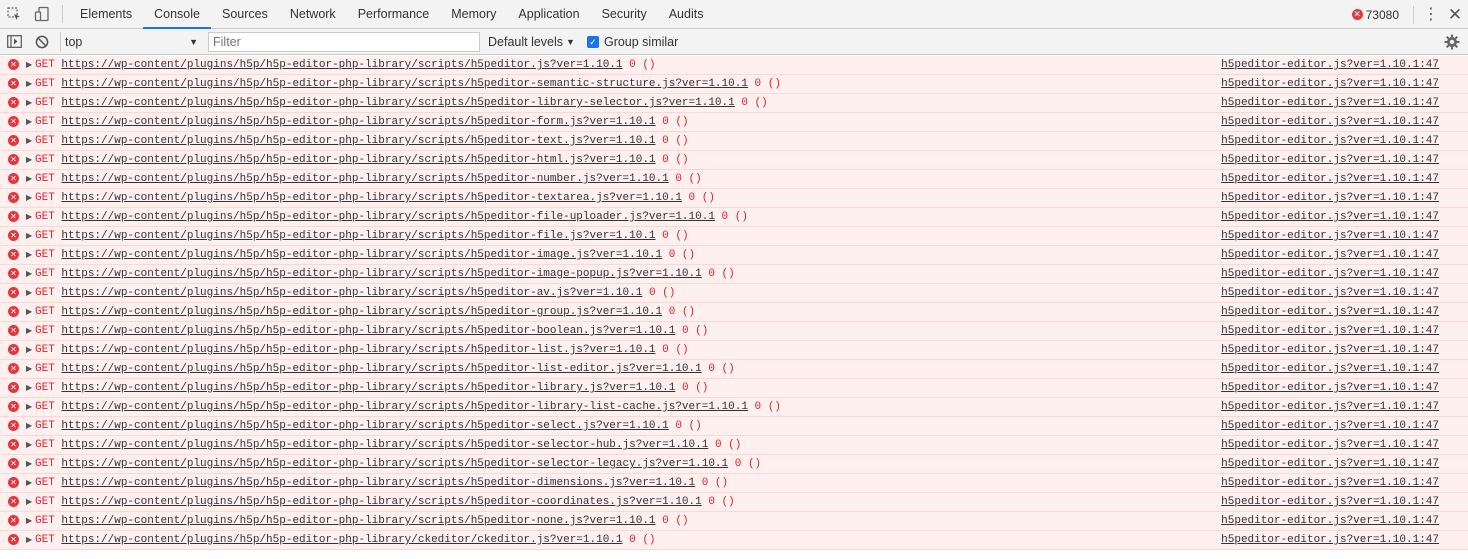 The image size is (1468, 559). I want to click on tab-memory: Memory, so click(473, 14).